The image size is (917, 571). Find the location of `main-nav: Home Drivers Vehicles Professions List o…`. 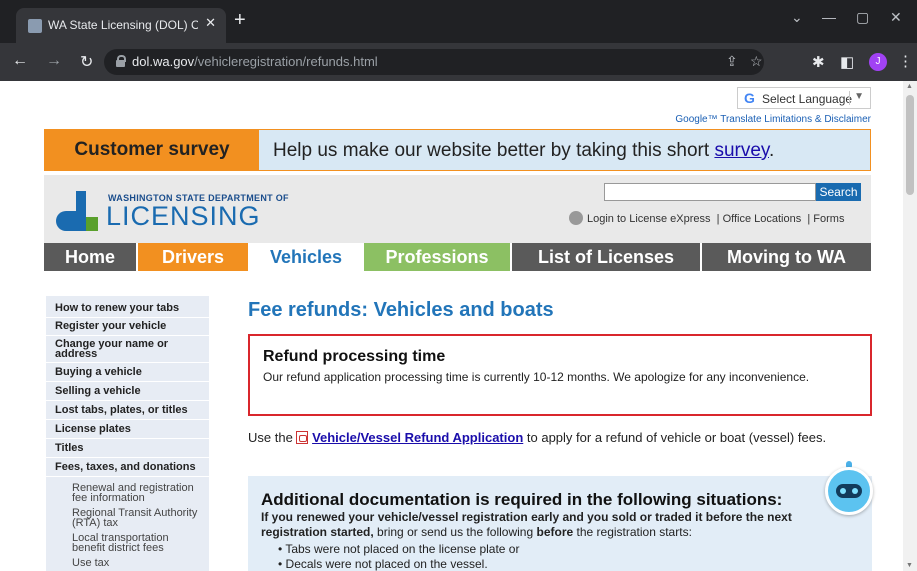

main-nav: Home Drivers Vehicles Professions List o… is located at coordinates (457, 257).